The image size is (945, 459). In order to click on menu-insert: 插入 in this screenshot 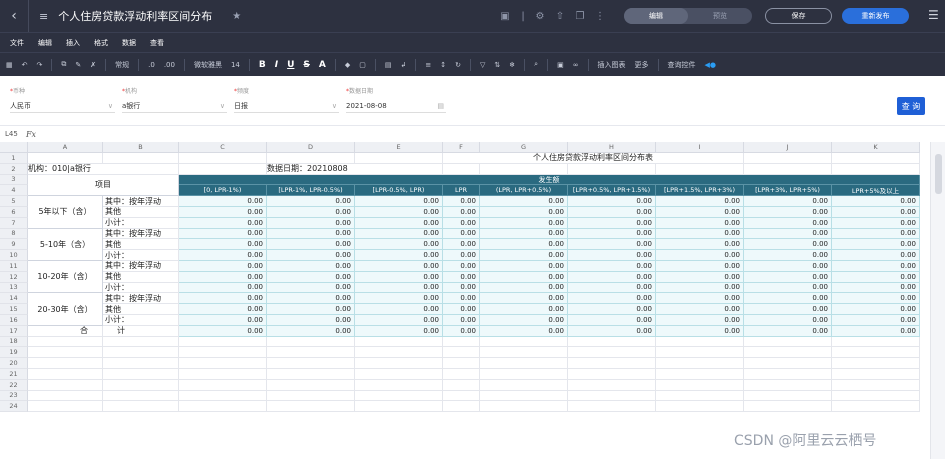, I will do `click(73, 43)`.